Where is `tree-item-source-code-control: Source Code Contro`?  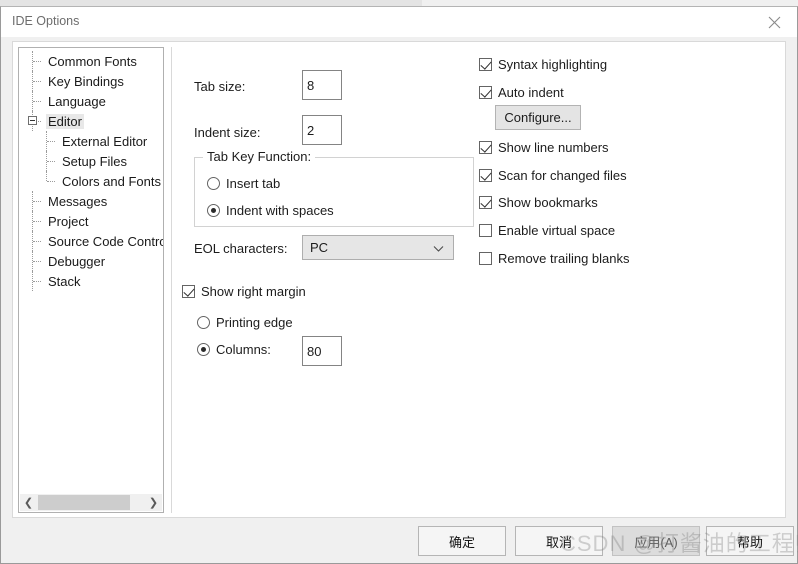 tree-item-source-code-control: Source Code Contro is located at coordinates (94, 241).